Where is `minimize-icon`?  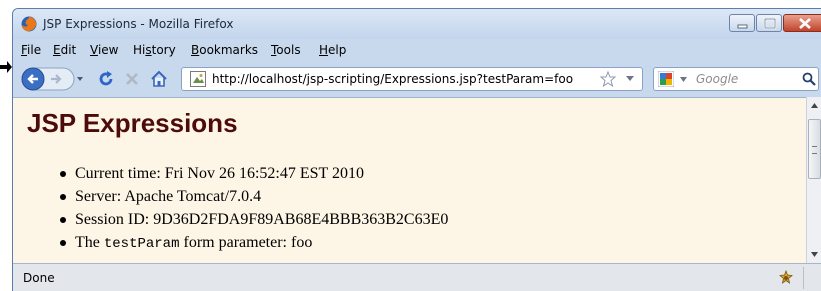 minimize-icon is located at coordinates (742, 26).